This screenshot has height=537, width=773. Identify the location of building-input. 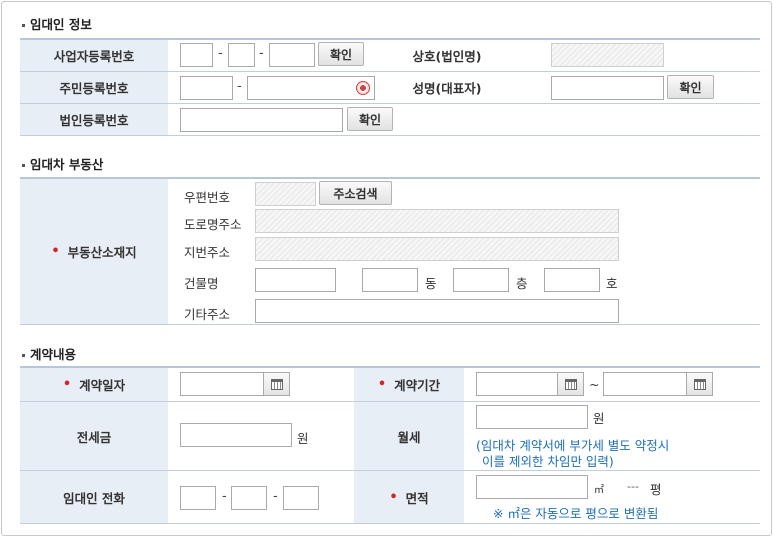
(295, 280).